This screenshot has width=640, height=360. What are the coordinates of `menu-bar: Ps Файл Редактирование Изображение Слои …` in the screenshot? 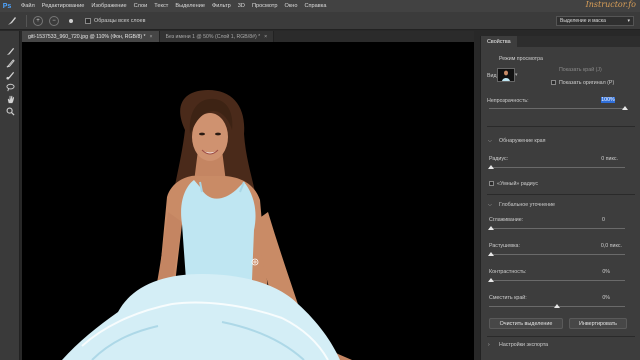 It's located at (320, 6).